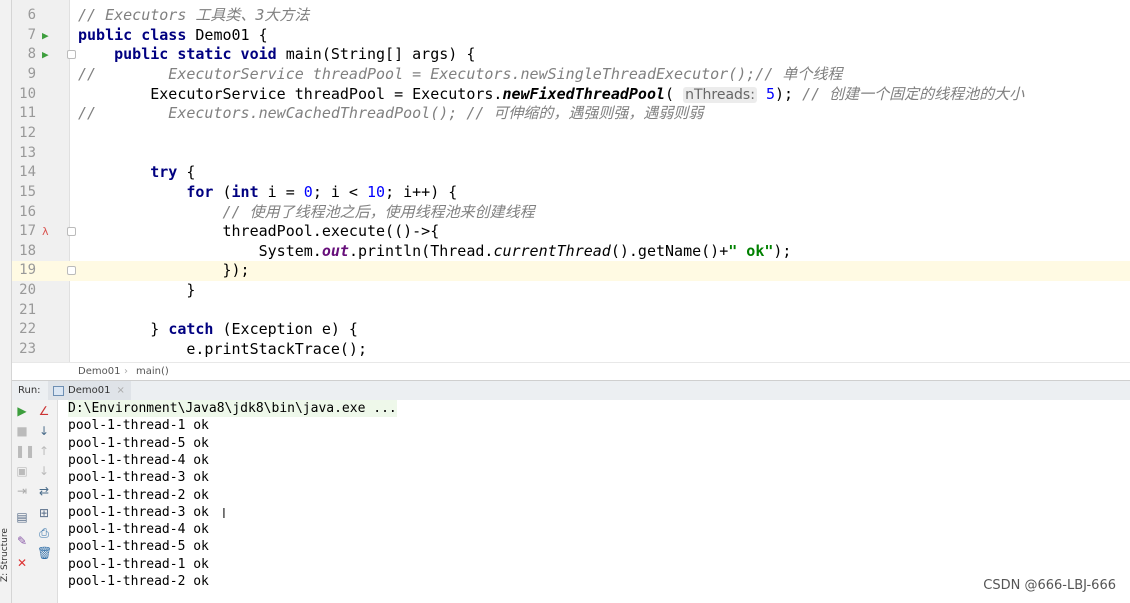  Describe the element at coordinates (306, 211) in the screenshot. I see `code-token: // 使用了线程池之后，使用线程池来创建线程` at that location.